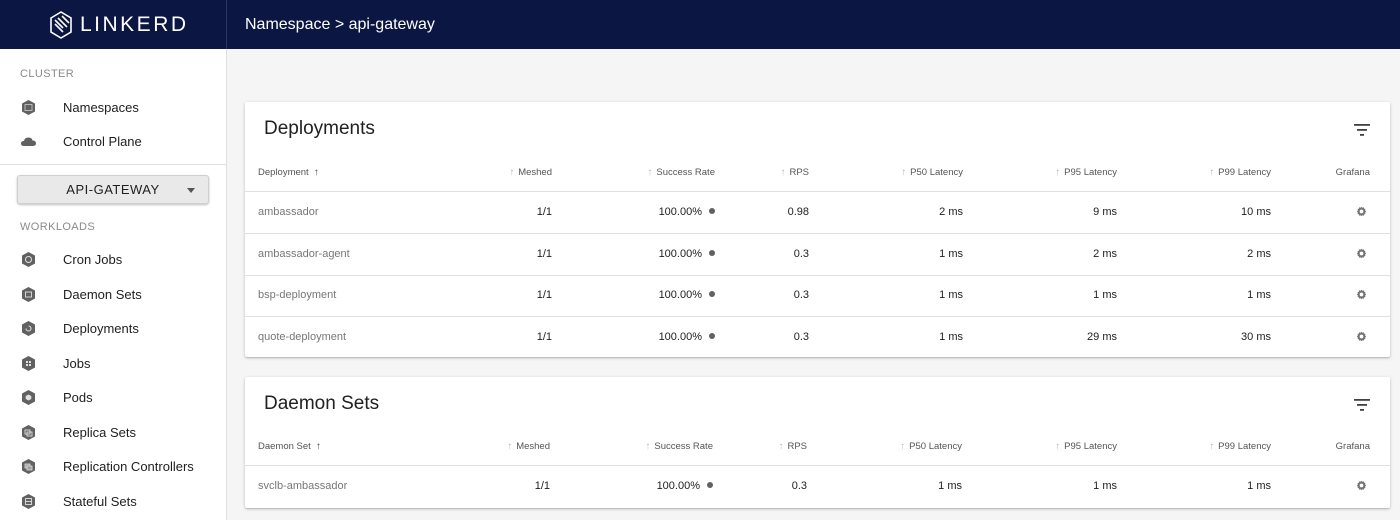 The image size is (1400, 520). I want to click on sort-ascending-icon: ↑, so click(316, 172).